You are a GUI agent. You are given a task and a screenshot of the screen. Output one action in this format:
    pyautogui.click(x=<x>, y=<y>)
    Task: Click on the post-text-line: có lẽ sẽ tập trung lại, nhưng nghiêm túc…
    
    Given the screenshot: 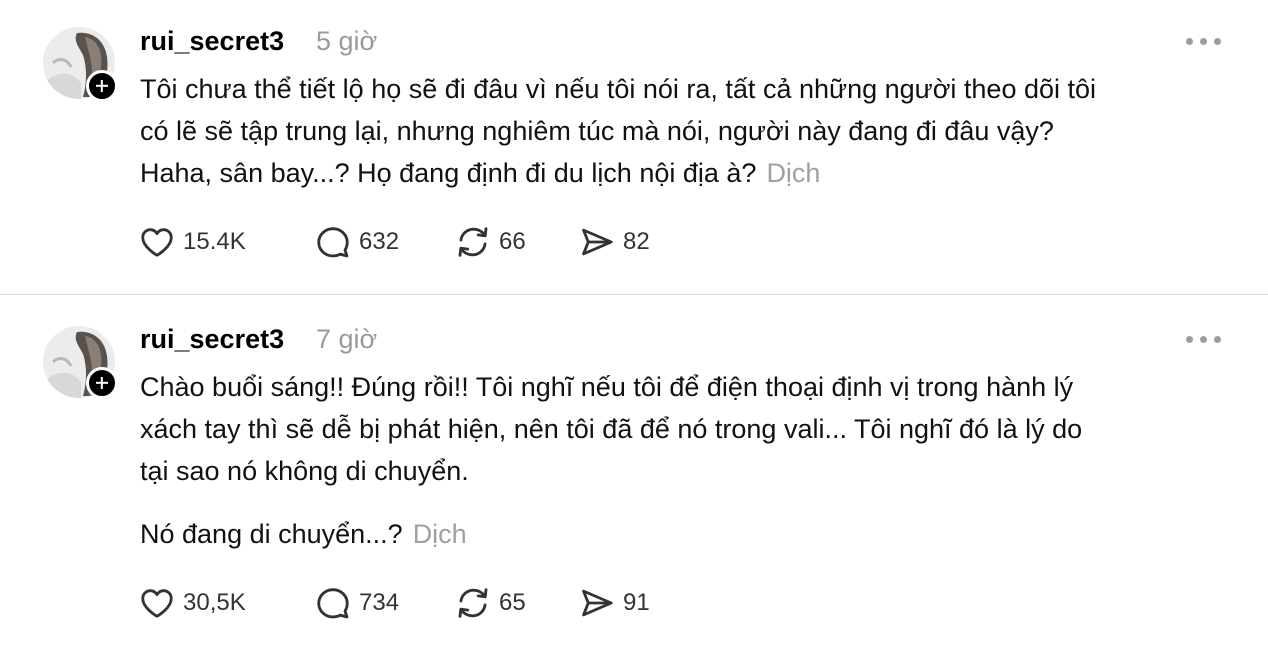 What is the action you would take?
    pyautogui.click(x=597, y=131)
    